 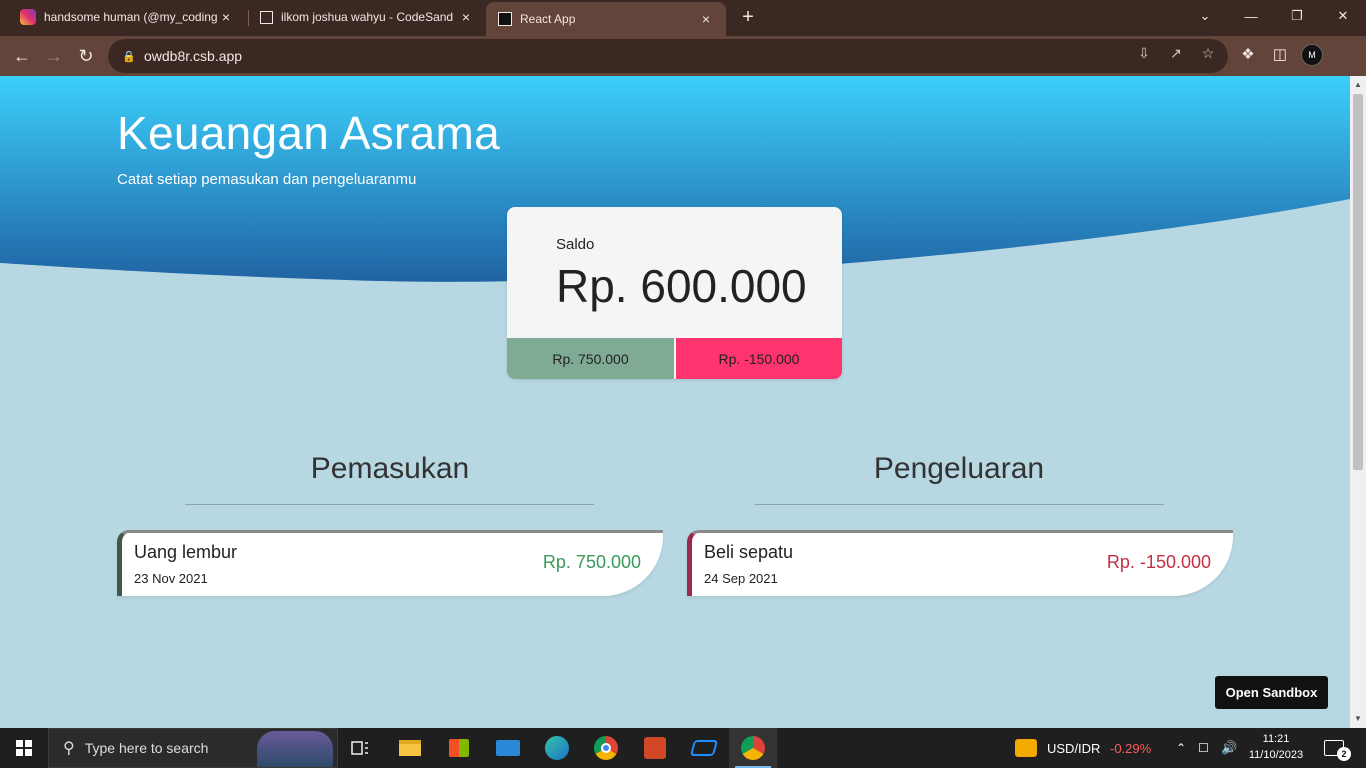 What do you see at coordinates (69, 748) in the screenshot?
I see `search-icon: ⚲` at bounding box center [69, 748].